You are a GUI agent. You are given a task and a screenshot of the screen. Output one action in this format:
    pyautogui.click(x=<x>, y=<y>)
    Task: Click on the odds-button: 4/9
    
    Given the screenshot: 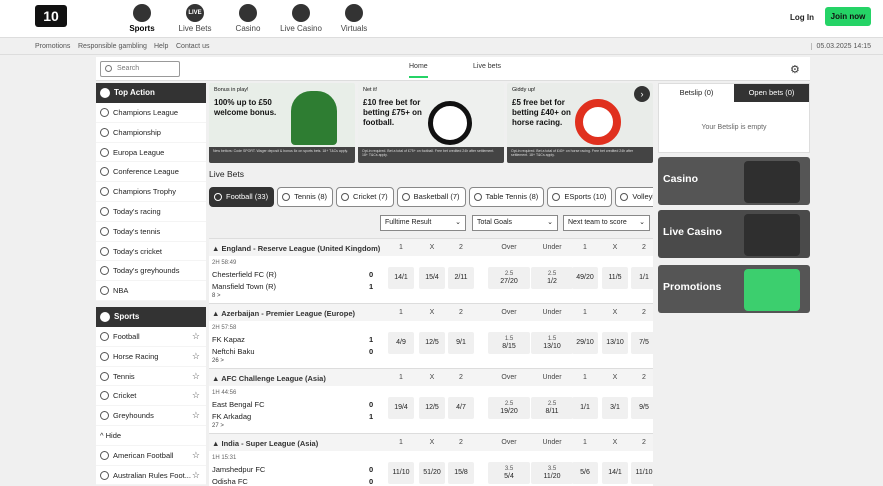 What is the action you would take?
    pyautogui.click(x=401, y=343)
    